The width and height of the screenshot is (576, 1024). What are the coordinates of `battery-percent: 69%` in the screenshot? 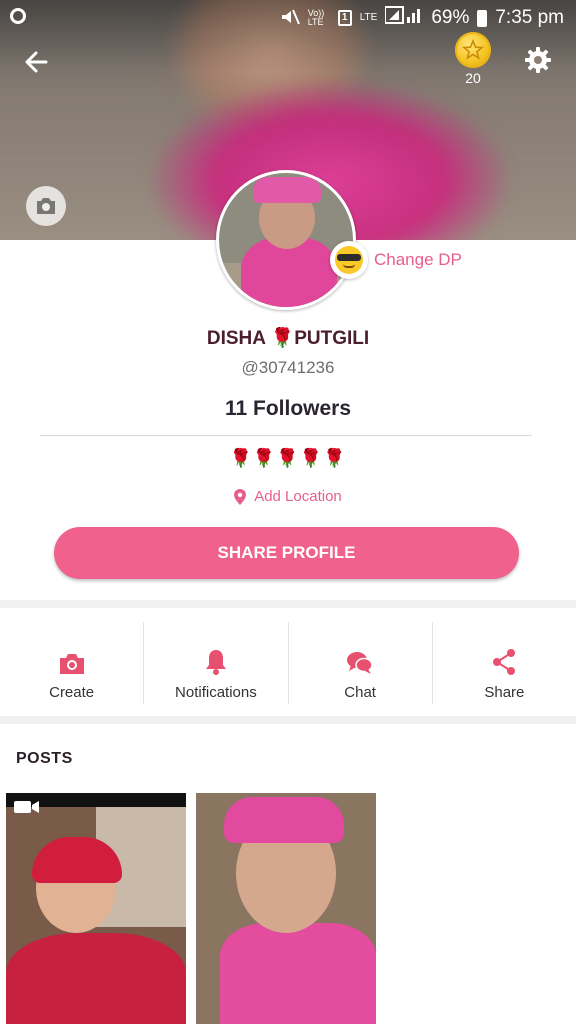 It's located at (450, 17).